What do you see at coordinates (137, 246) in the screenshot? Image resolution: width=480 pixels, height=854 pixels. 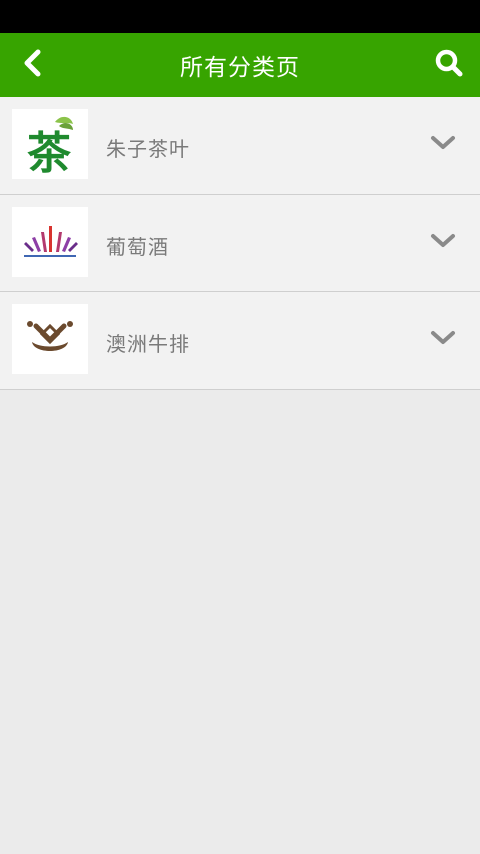 I see `category-label: 葡萄酒` at bounding box center [137, 246].